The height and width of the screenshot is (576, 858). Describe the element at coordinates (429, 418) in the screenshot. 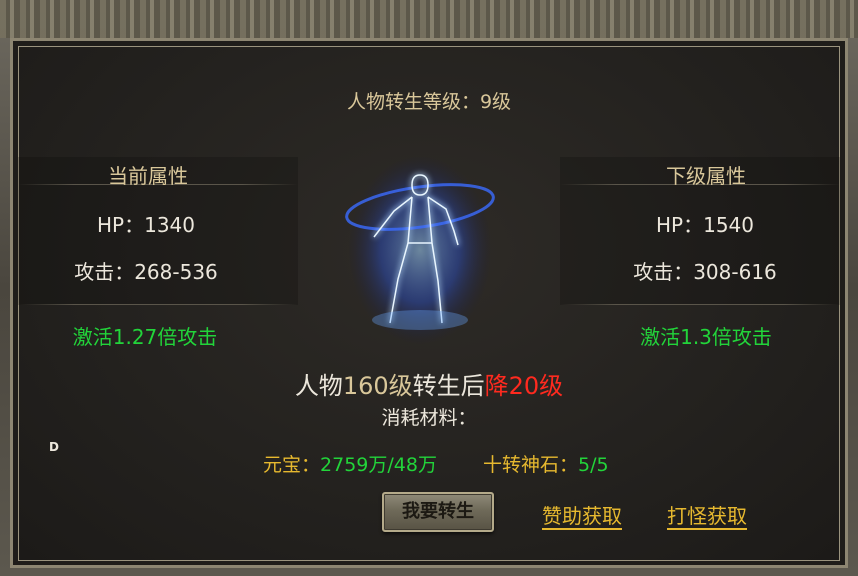

I see `materials-label: 消耗材料：` at that location.